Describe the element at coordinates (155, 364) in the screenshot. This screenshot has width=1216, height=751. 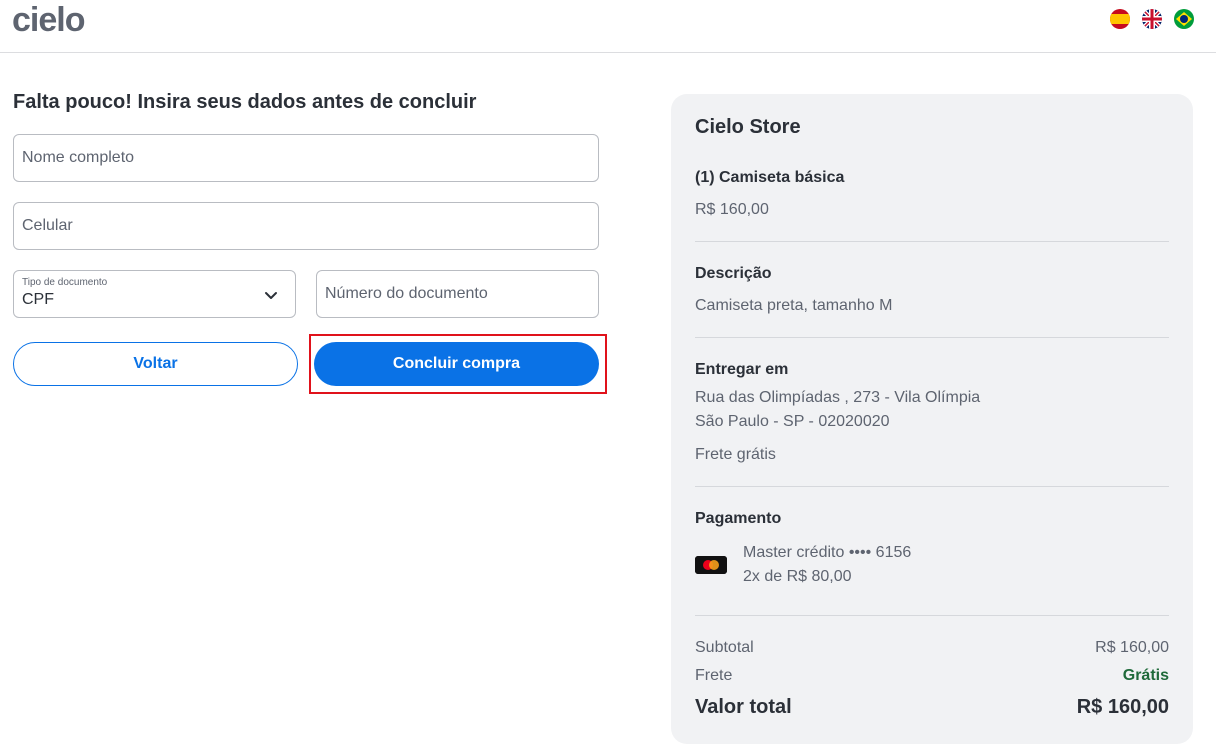
I see `back-button: Voltar` at that location.